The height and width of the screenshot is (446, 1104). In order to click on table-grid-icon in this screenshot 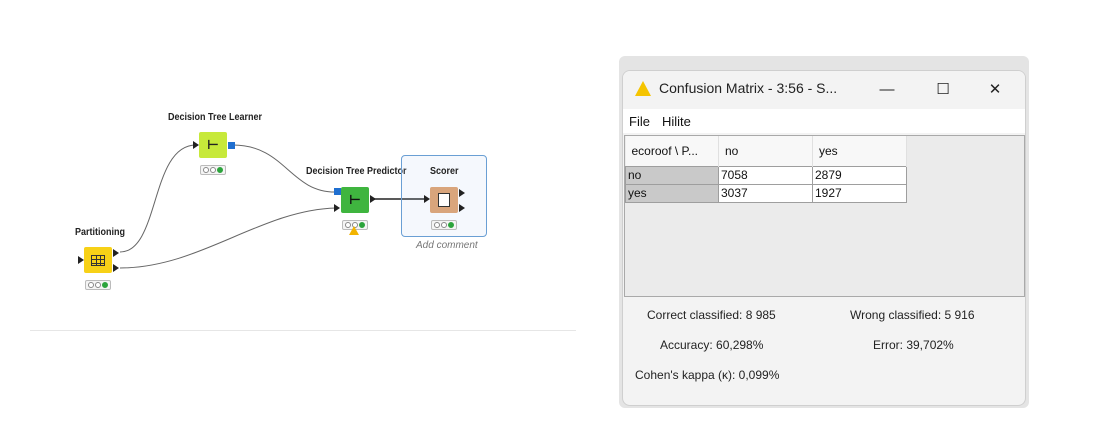, I will do `click(98, 260)`.